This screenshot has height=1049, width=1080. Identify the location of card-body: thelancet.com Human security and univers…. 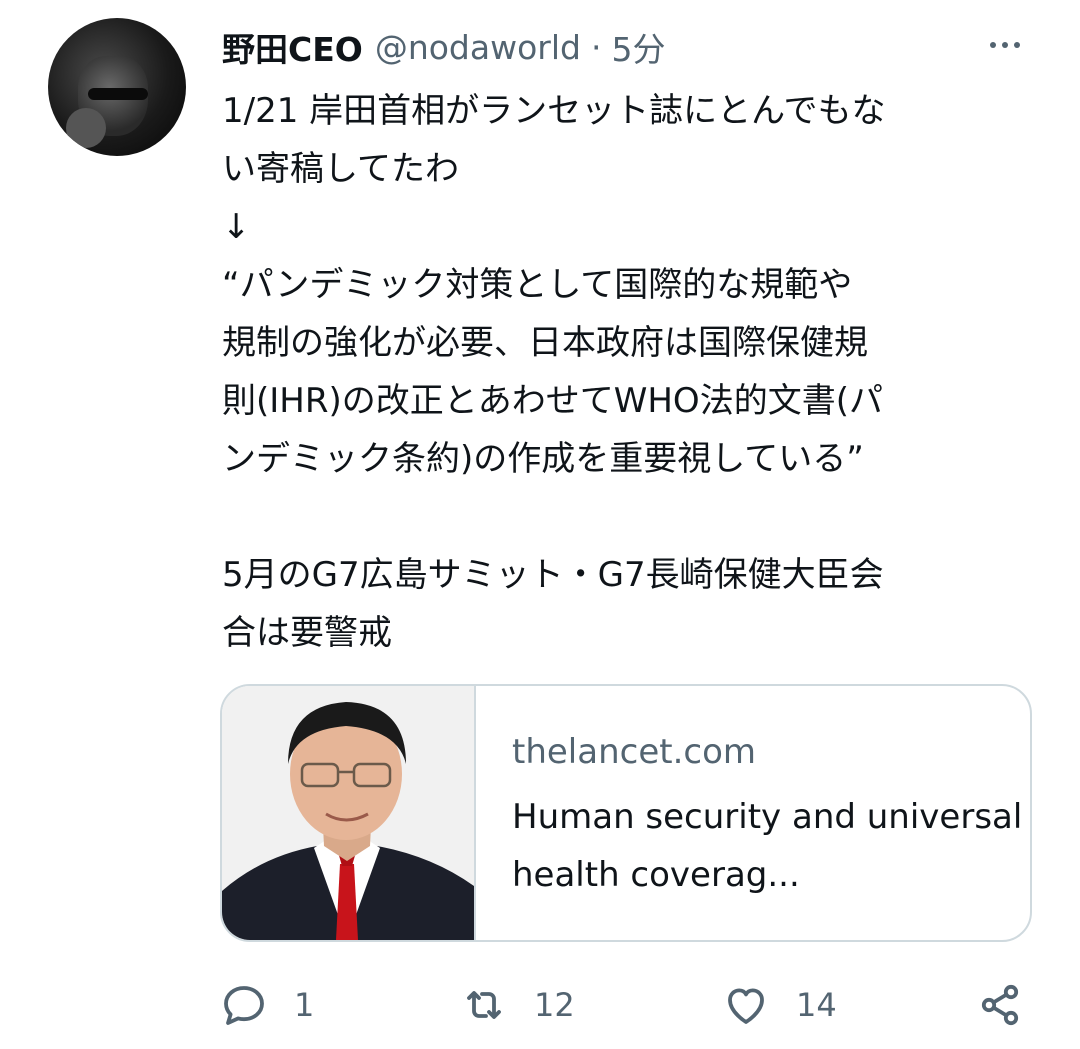
(753, 813).